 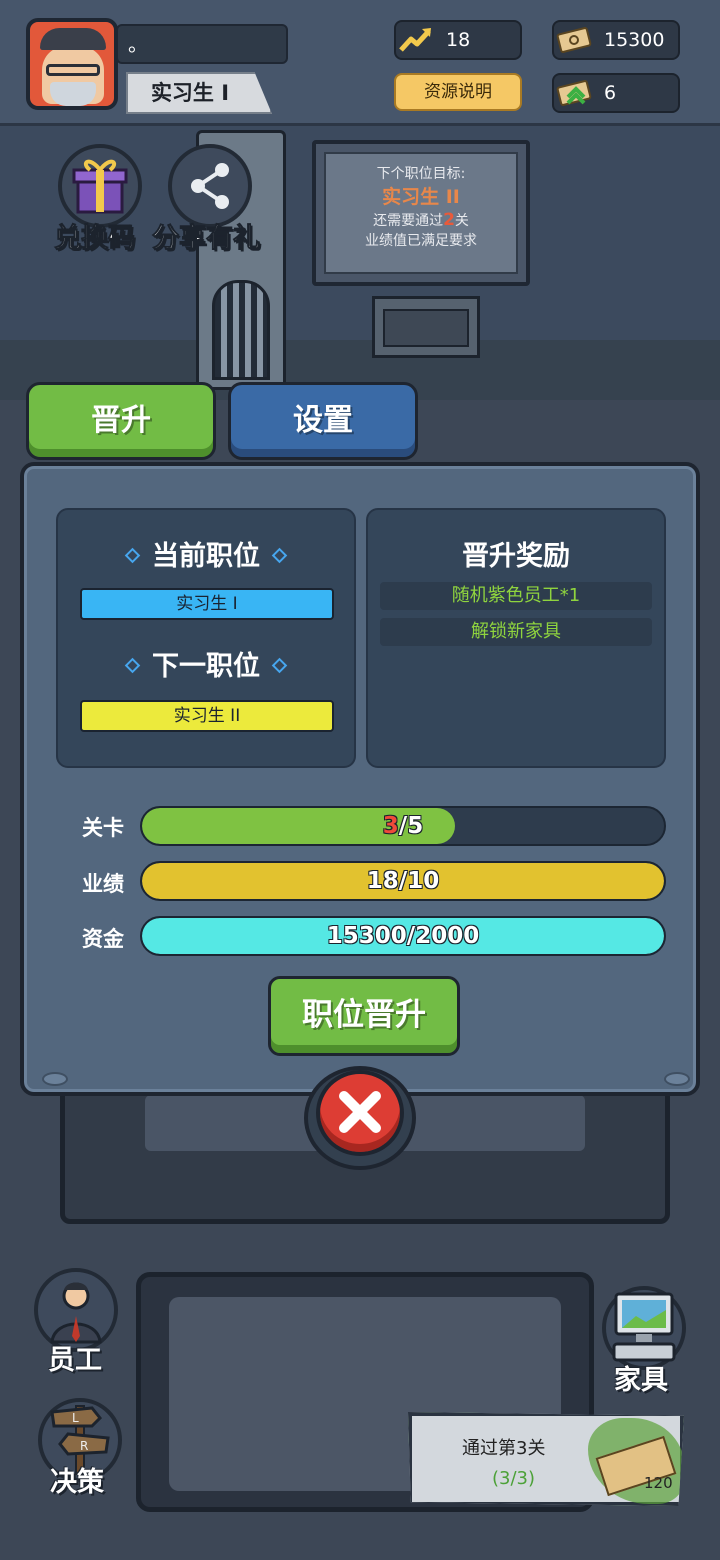 I want to click on goal-board-title: 下个职位目标:, so click(x=421, y=174).